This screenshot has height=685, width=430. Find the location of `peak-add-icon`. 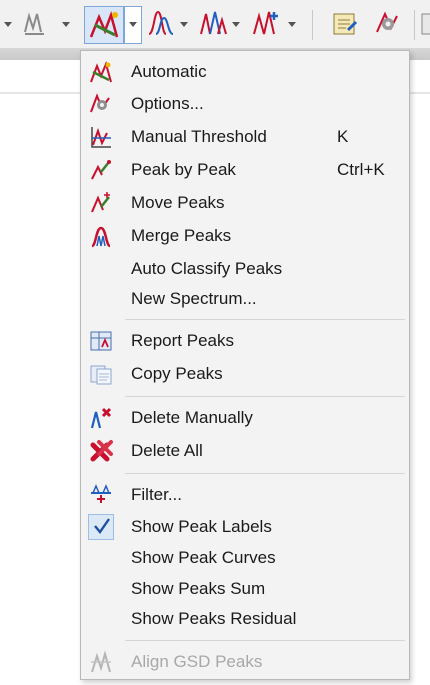

peak-add-icon is located at coordinates (265, 23).